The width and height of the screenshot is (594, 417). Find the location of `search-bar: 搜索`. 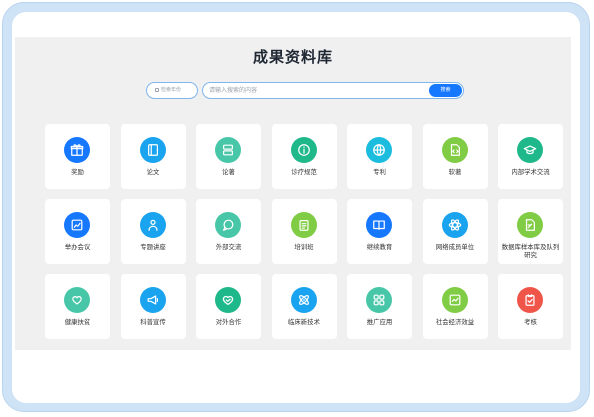

search-bar: 搜索 is located at coordinates (333, 90).